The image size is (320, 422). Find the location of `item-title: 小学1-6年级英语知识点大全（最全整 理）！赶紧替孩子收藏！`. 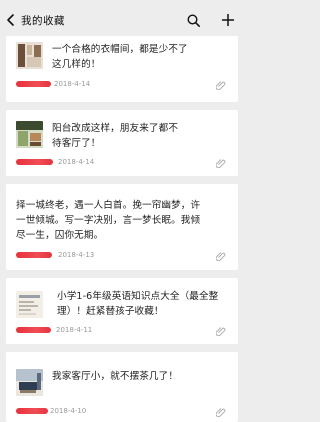

item-title: 小学1-6年级英语知识点大全（最全整 理）！赶紧替孩子收藏！ is located at coordinates (138, 304).